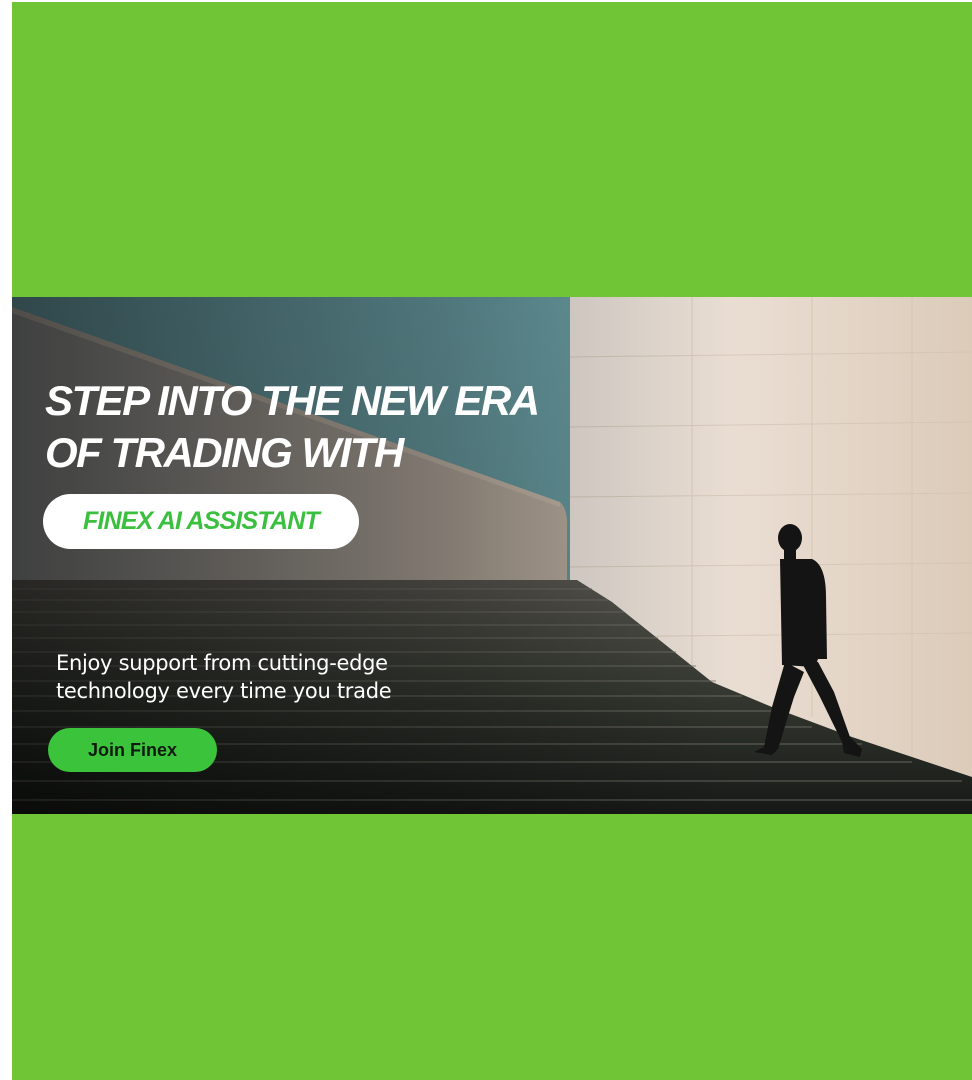 The height and width of the screenshot is (1080, 972). Describe the element at coordinates (224, 691) in the screenshot. I see `subtext-line-2: technology every time you trade` at that location.